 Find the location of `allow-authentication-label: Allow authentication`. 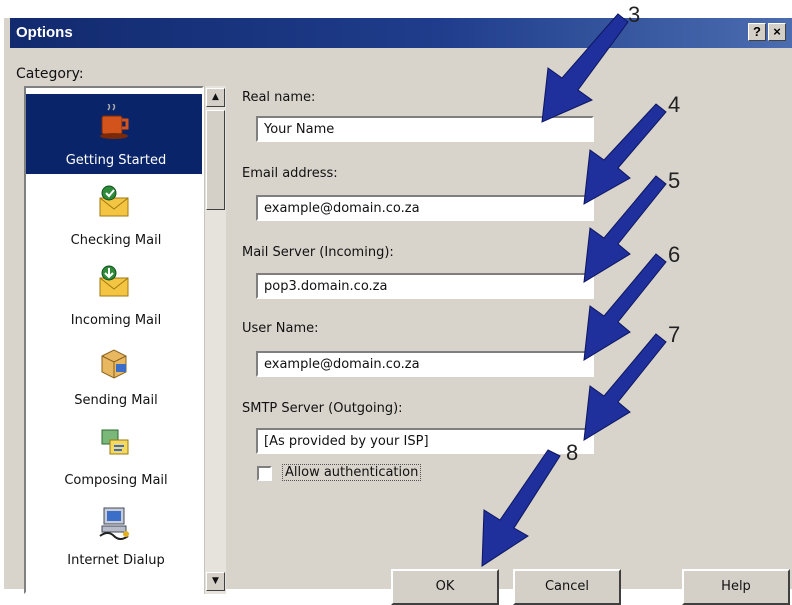

allow-authentication-label: Allow authentication is located at coordinates (352, 472).